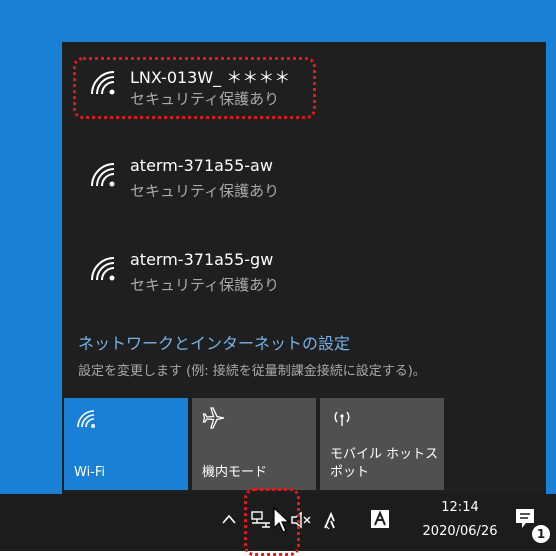 The width and height of the screenshot is (556, 556). Describe the element at coordinates (278, 88) in the screenshot. I see `network-item-lnx: LNX-013W_ ＊＊＊＊ セキュリティ保護あり` at that location.